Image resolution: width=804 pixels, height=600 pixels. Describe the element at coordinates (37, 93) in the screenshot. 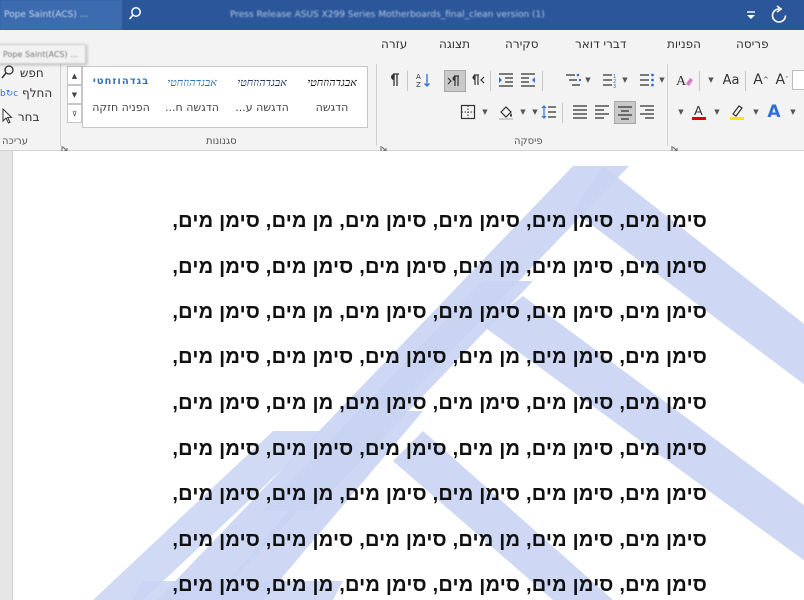

I see `replace-label: החלף` at that location.